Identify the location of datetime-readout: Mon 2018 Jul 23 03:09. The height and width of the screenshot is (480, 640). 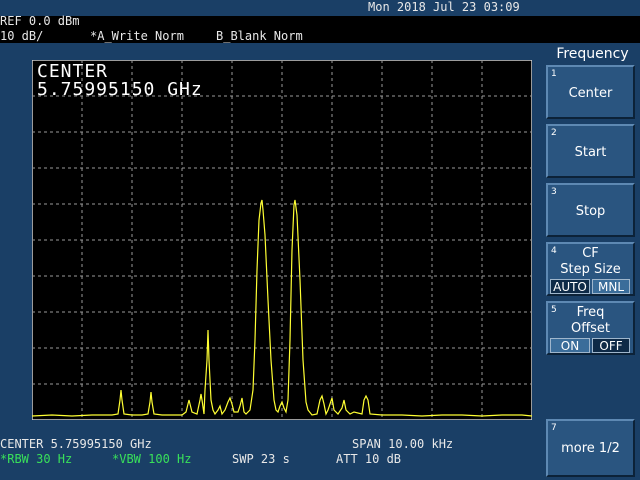
(444, 7).